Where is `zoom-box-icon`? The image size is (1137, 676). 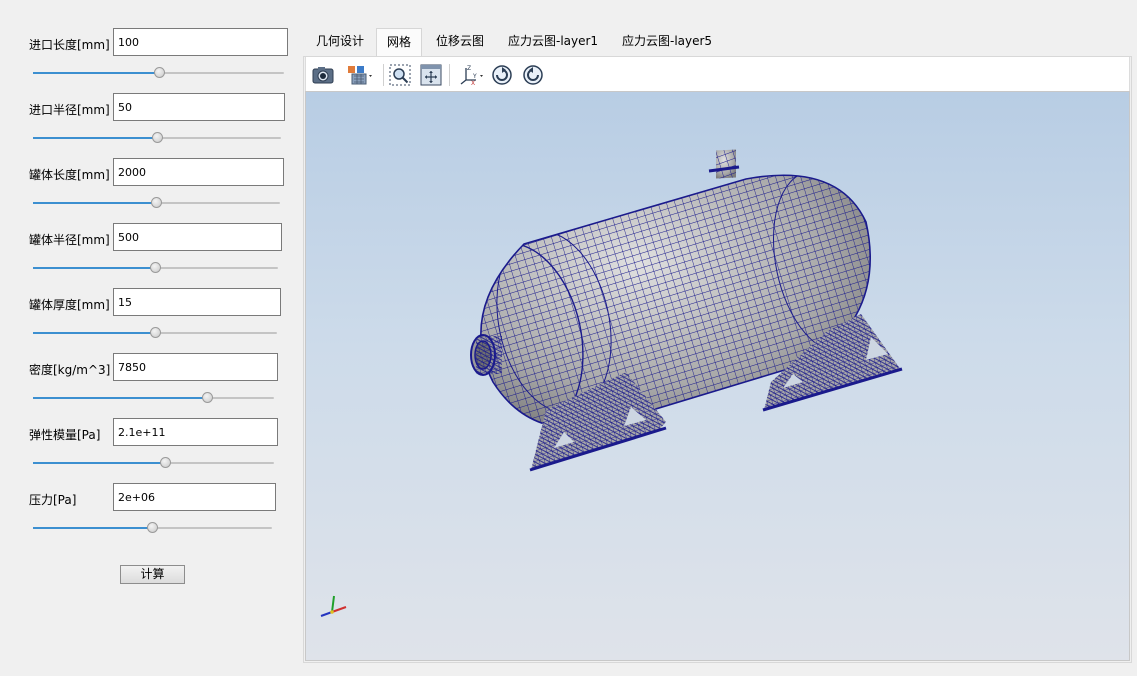
zoom-box-icon is located at coordinates (400, 75).